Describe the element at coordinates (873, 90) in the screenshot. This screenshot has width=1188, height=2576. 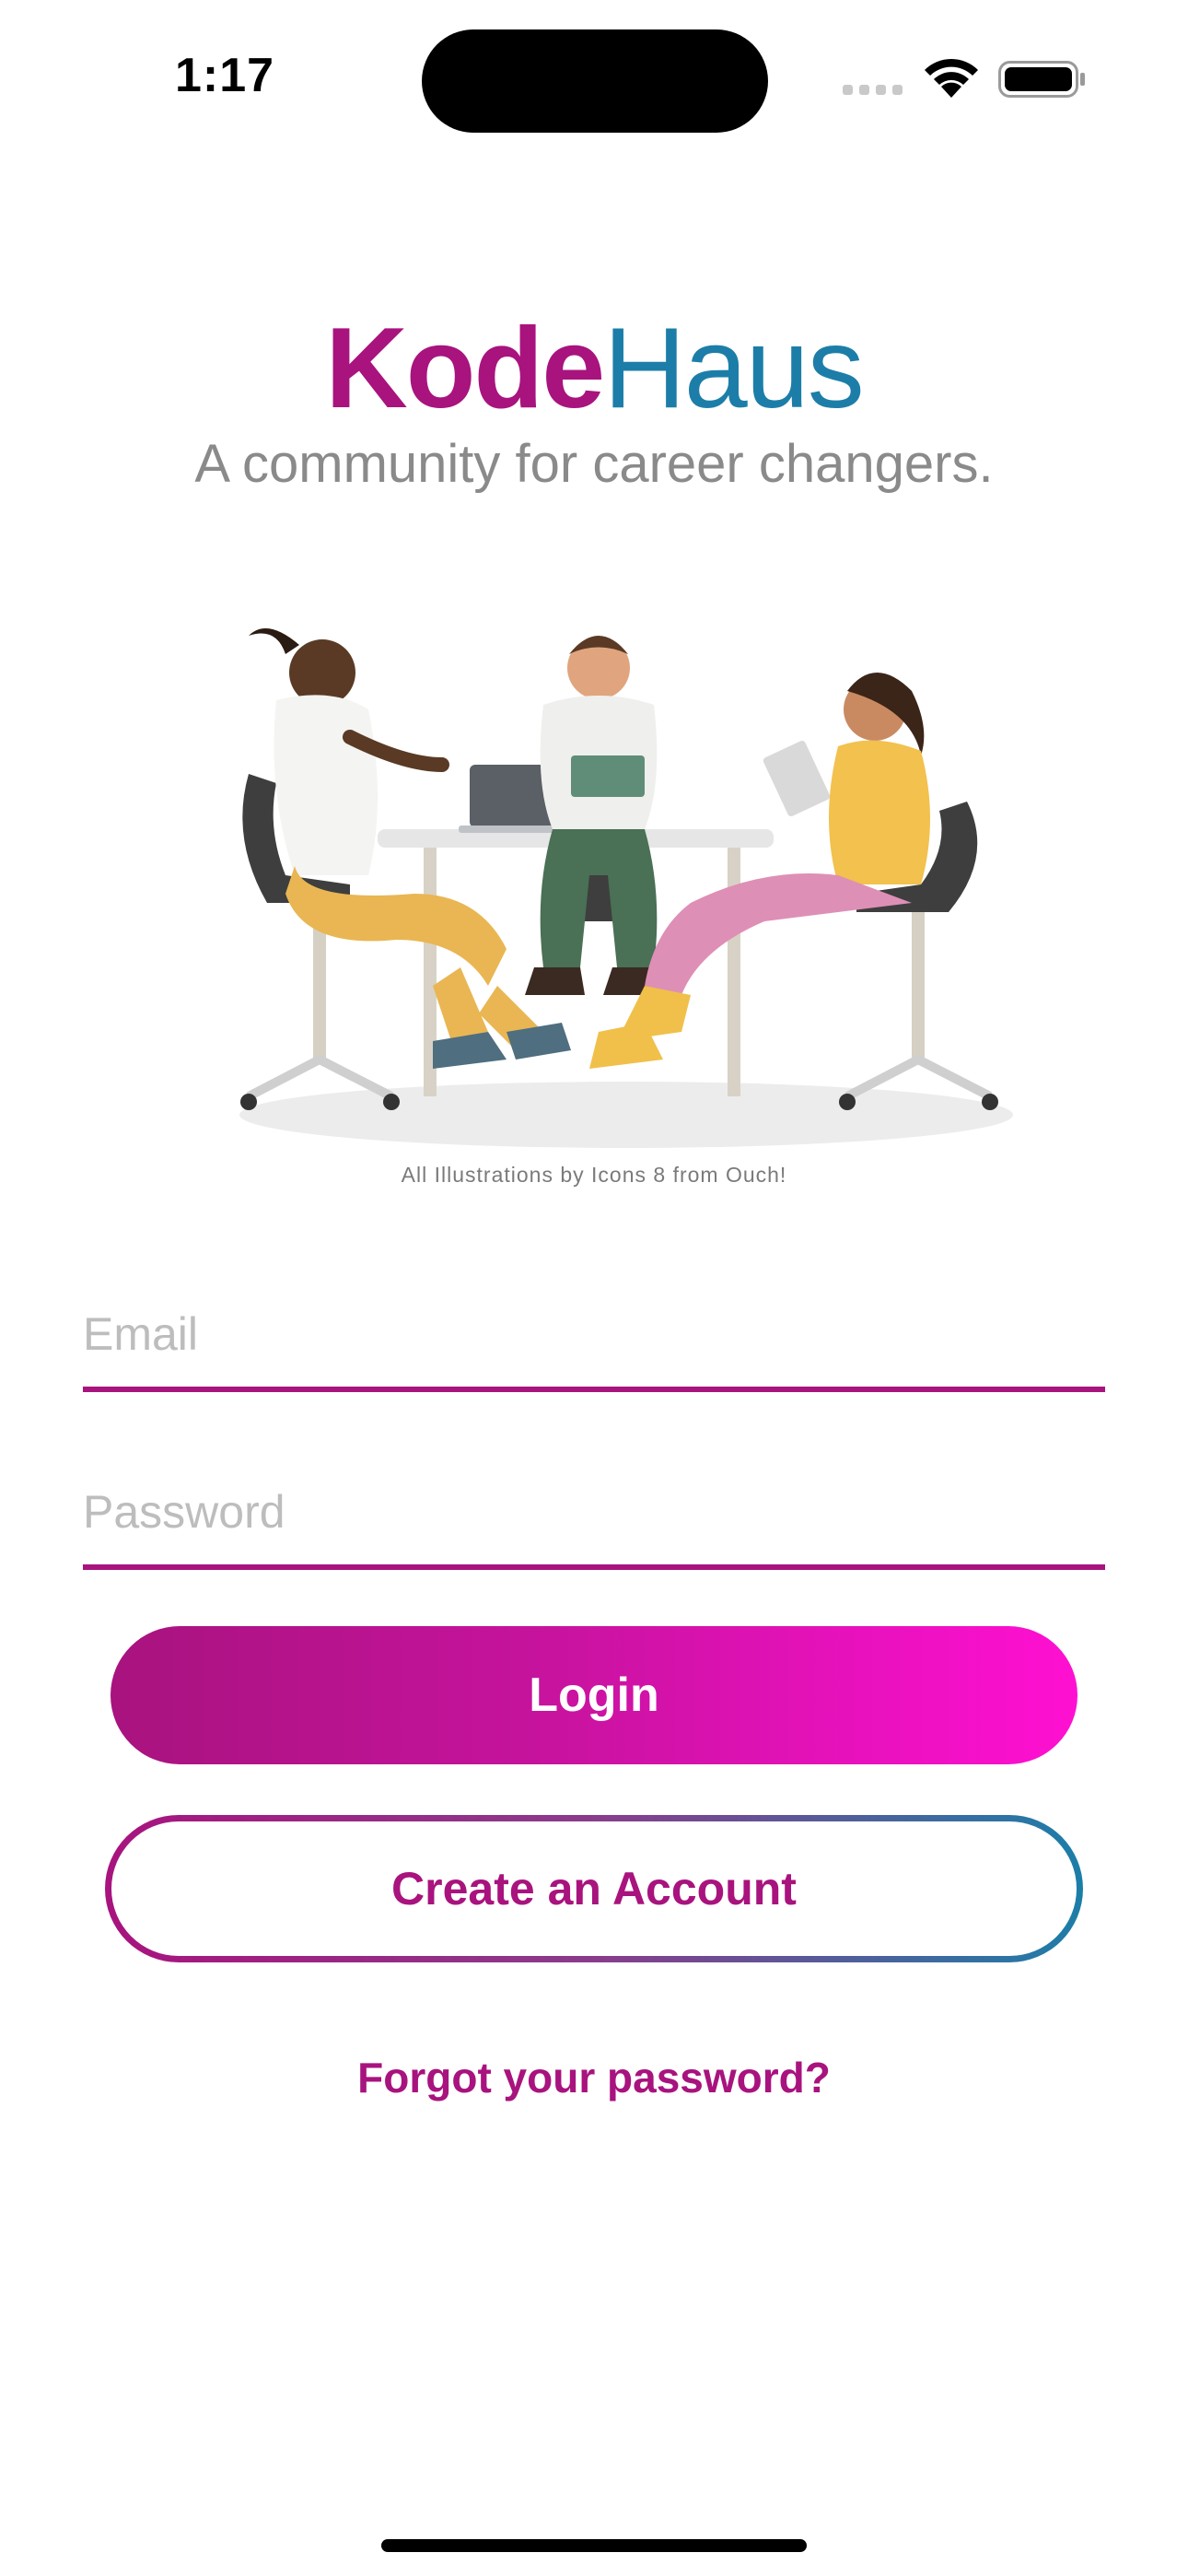
I see `signal-icon` at that location.